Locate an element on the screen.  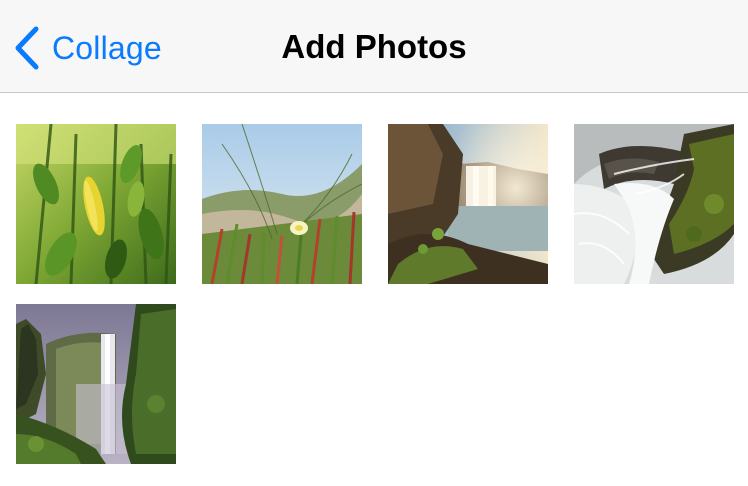
photo-thumbnail-flower is located at coordinates (282, 204).